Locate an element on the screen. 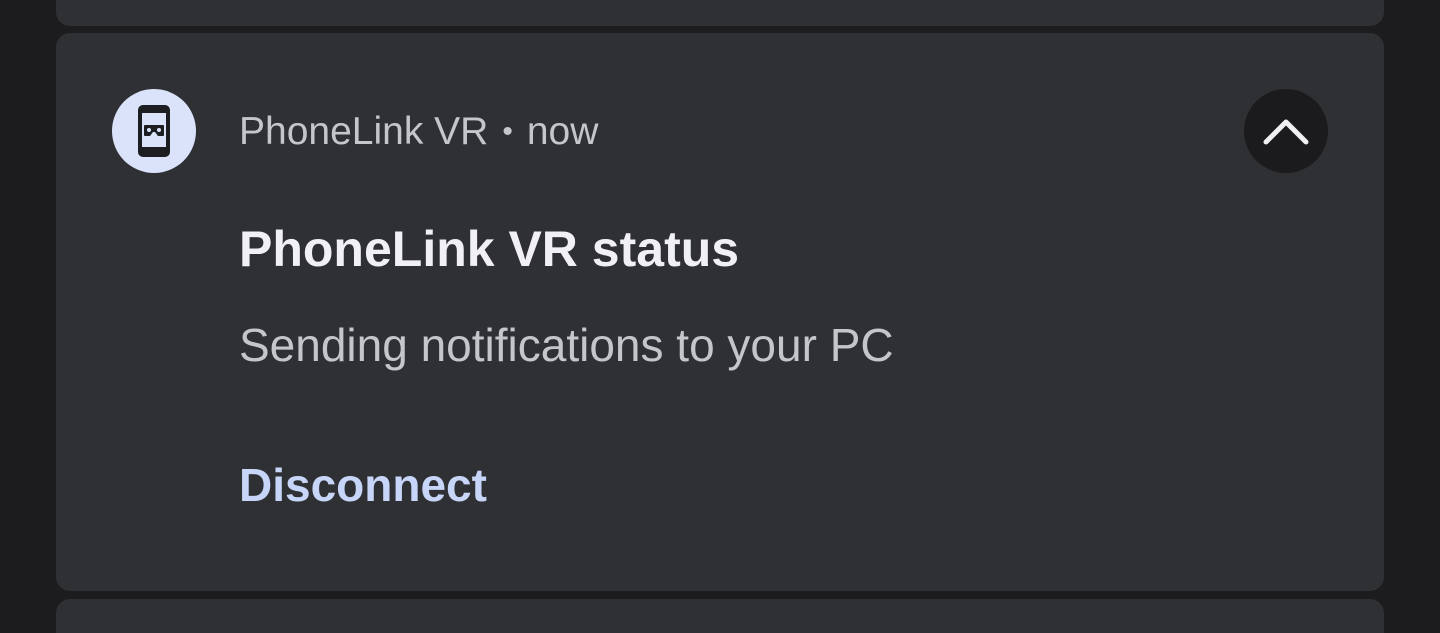 This screenshot has height=633, width=1440. notification-header: PhoneLink VR • now is located at coordinates (418, 132).